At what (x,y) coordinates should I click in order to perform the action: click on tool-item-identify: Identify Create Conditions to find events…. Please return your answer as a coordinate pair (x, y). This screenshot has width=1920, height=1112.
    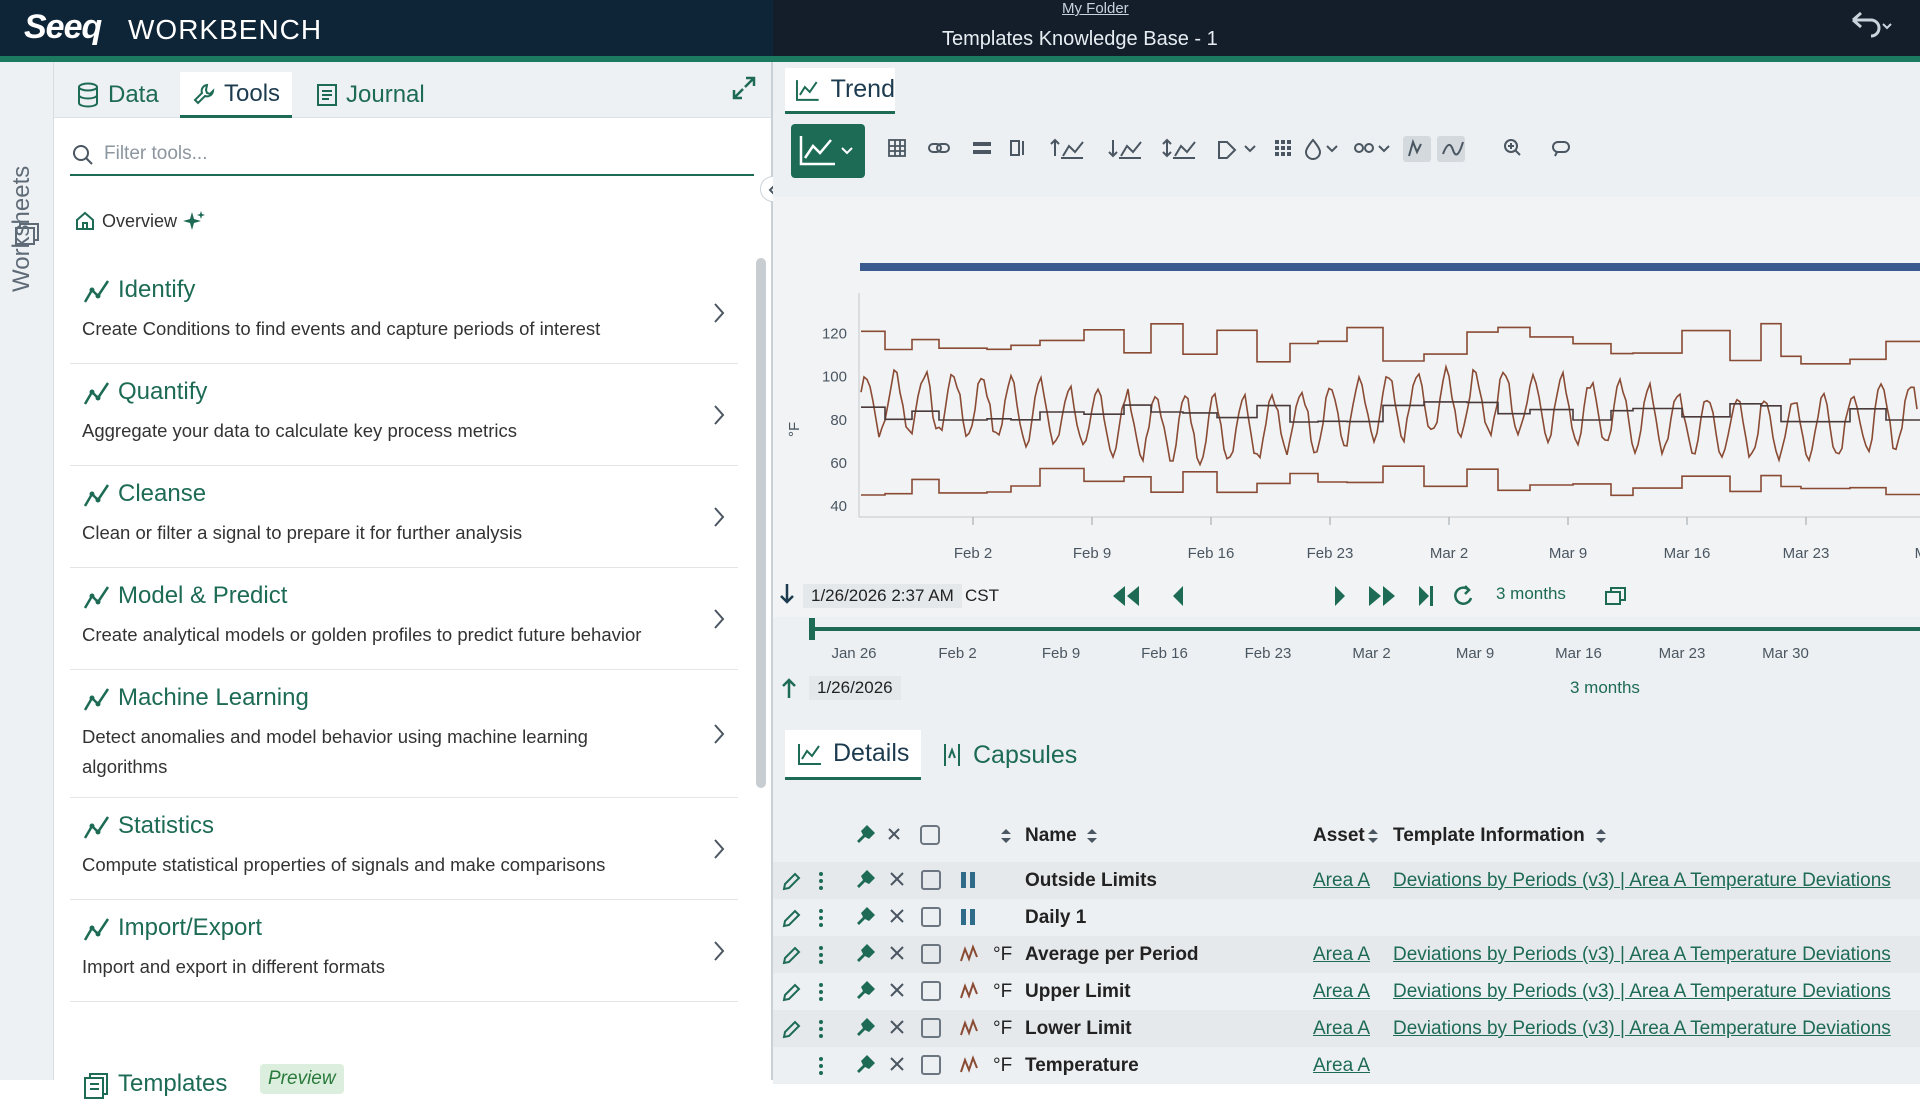
    Looking at the image, I should click on (404, 313).